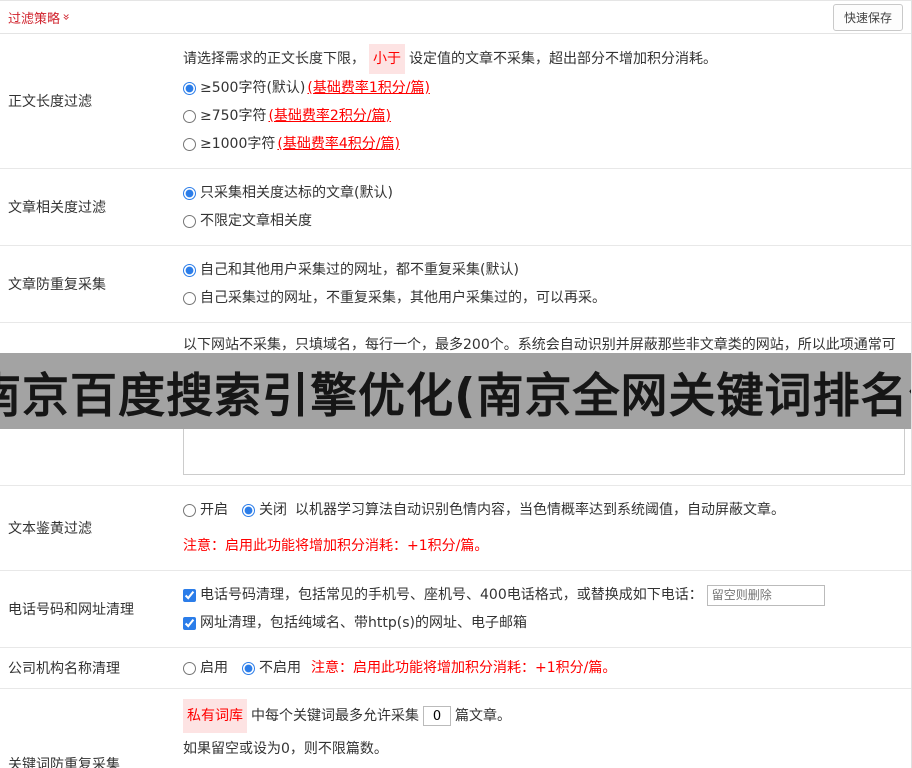 This screenshot has width=912, height=768. What do you see at coordinates (253, 88) in the screenshot?
I see `length-option-label: ≥500字符(默认)` at bounding box center [253, 88].